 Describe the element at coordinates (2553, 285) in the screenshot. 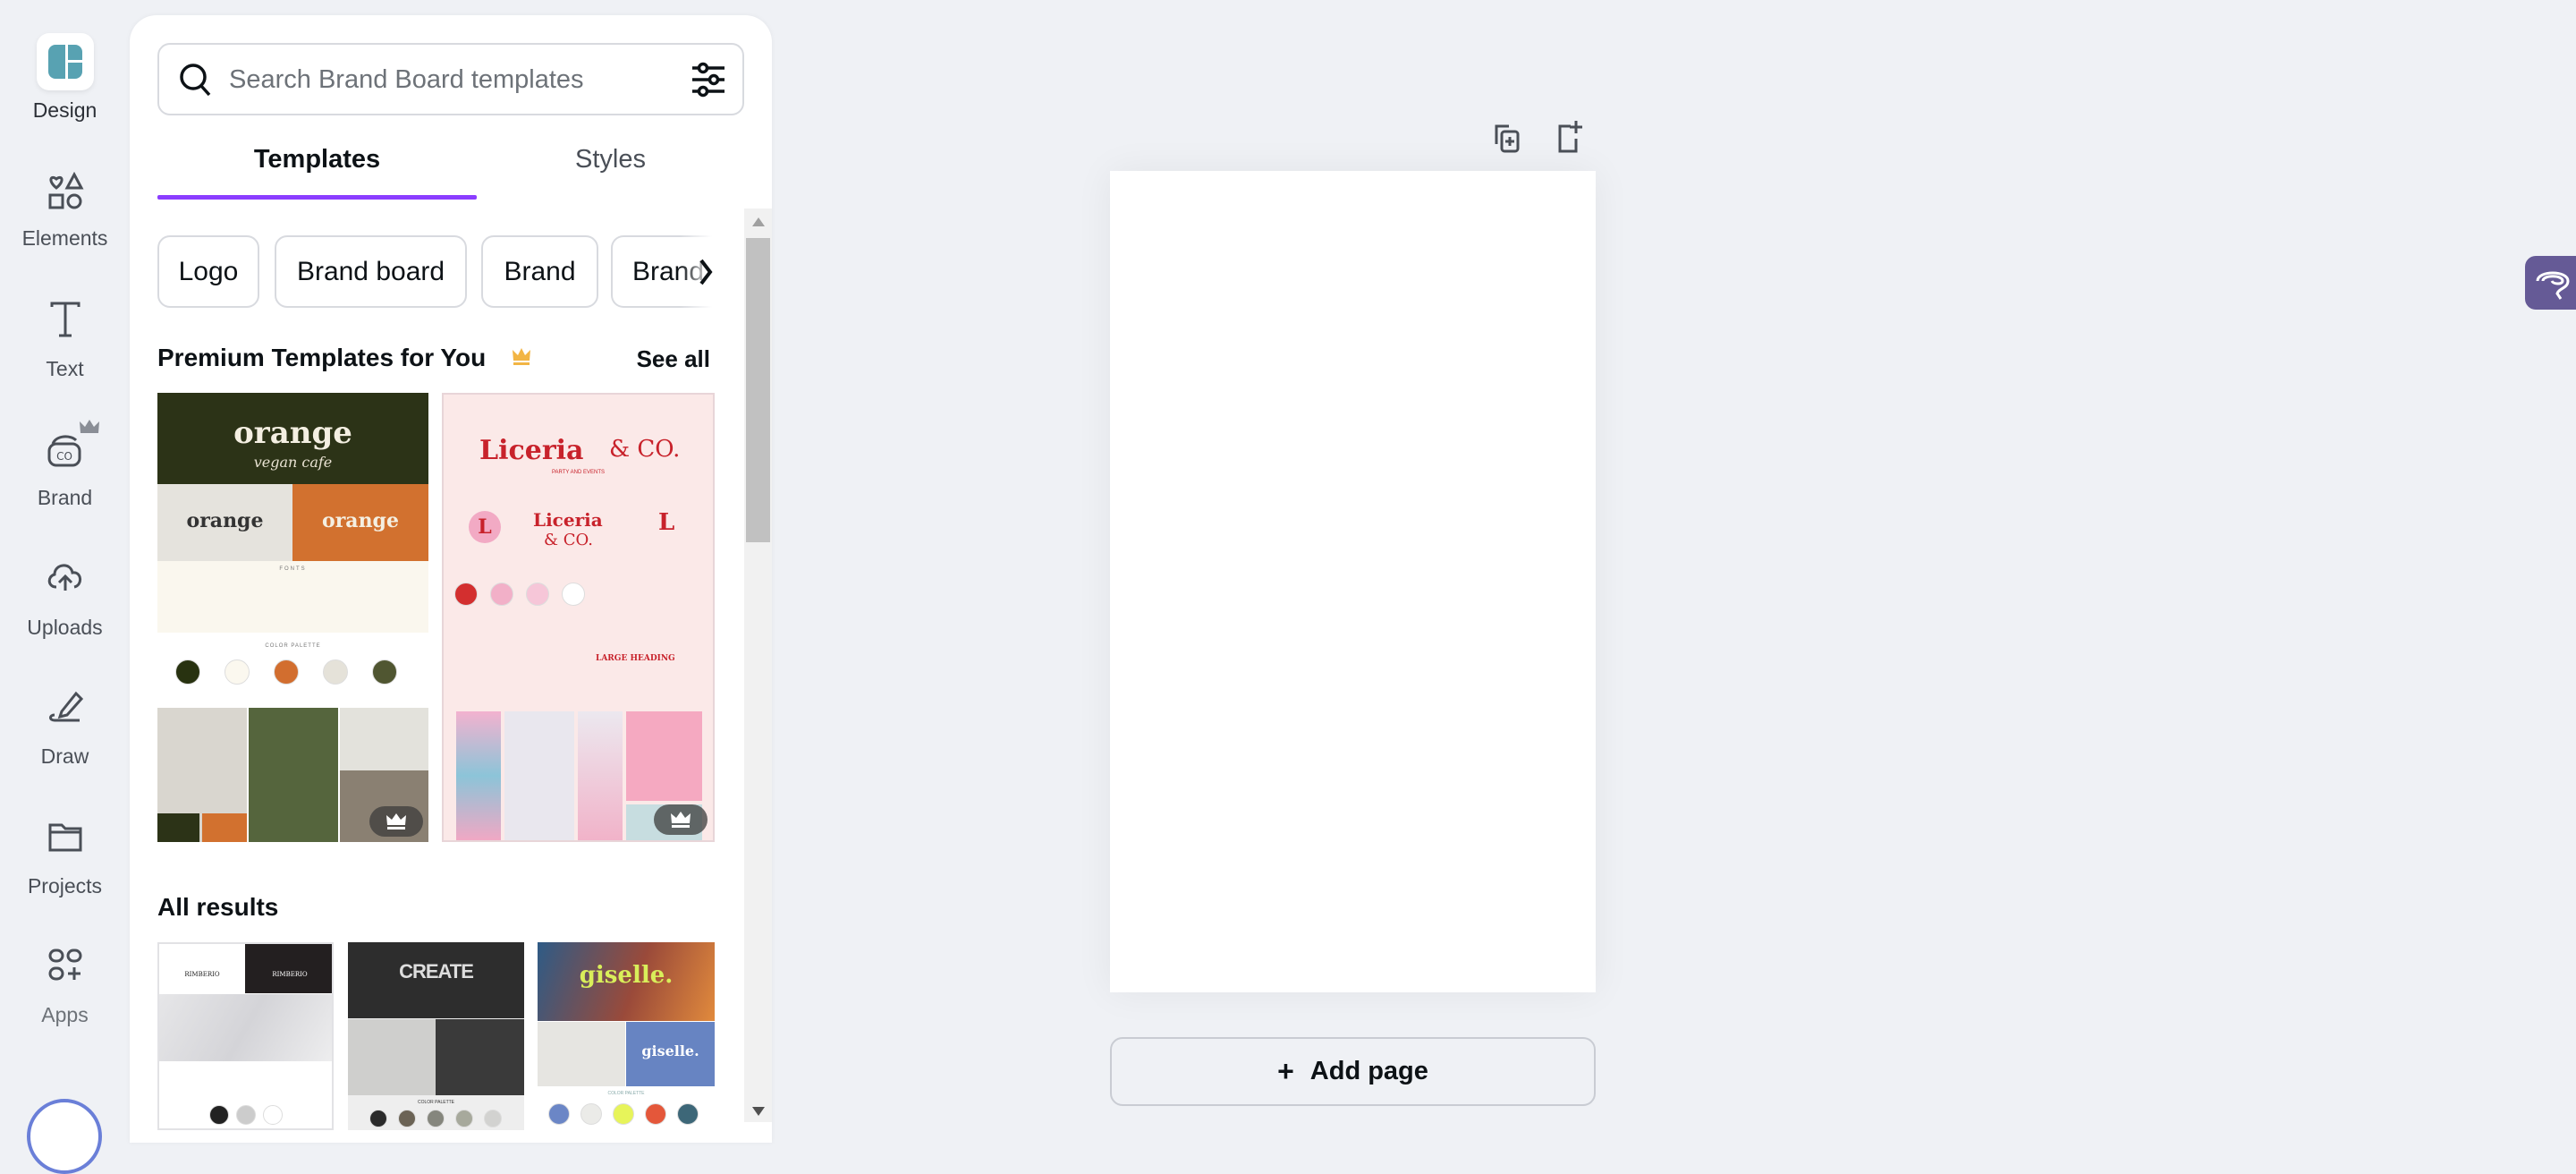

I see `assistant-icon` at that location.